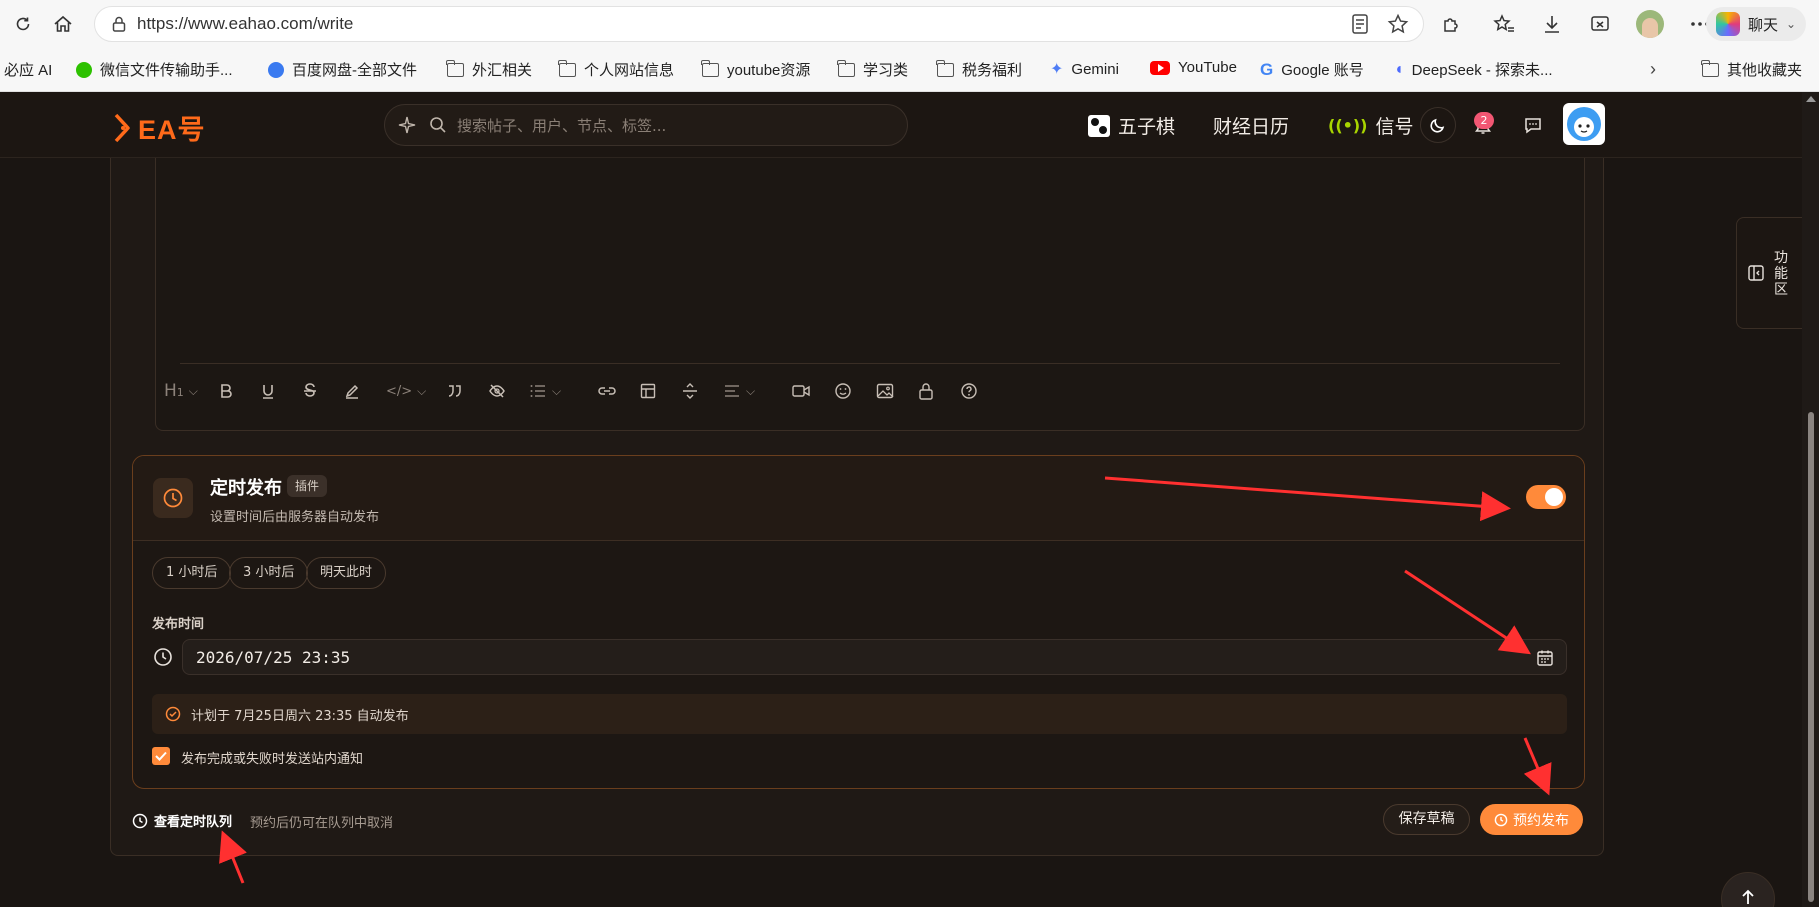  What do you see at coordinates (159, 127) in the screenshot?
I see `site-logo: EA号` at bounding box center [159, 127].